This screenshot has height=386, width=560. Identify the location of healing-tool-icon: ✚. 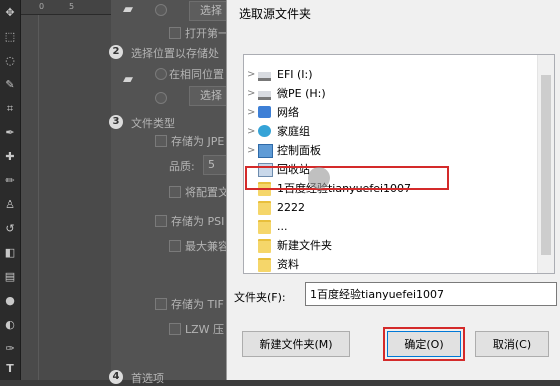
(10, 157).